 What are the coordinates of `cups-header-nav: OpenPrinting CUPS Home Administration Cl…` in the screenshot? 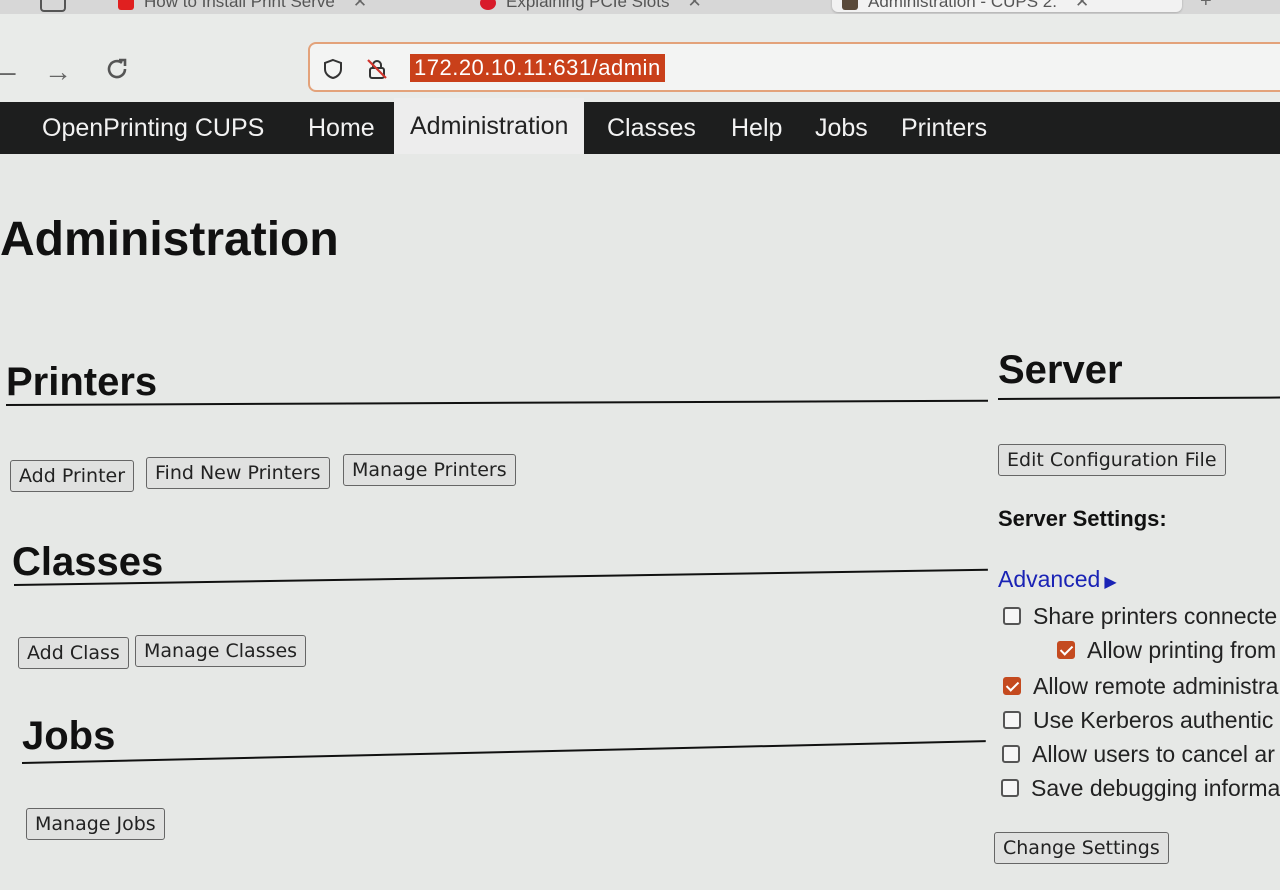 It's located at (640, 126).